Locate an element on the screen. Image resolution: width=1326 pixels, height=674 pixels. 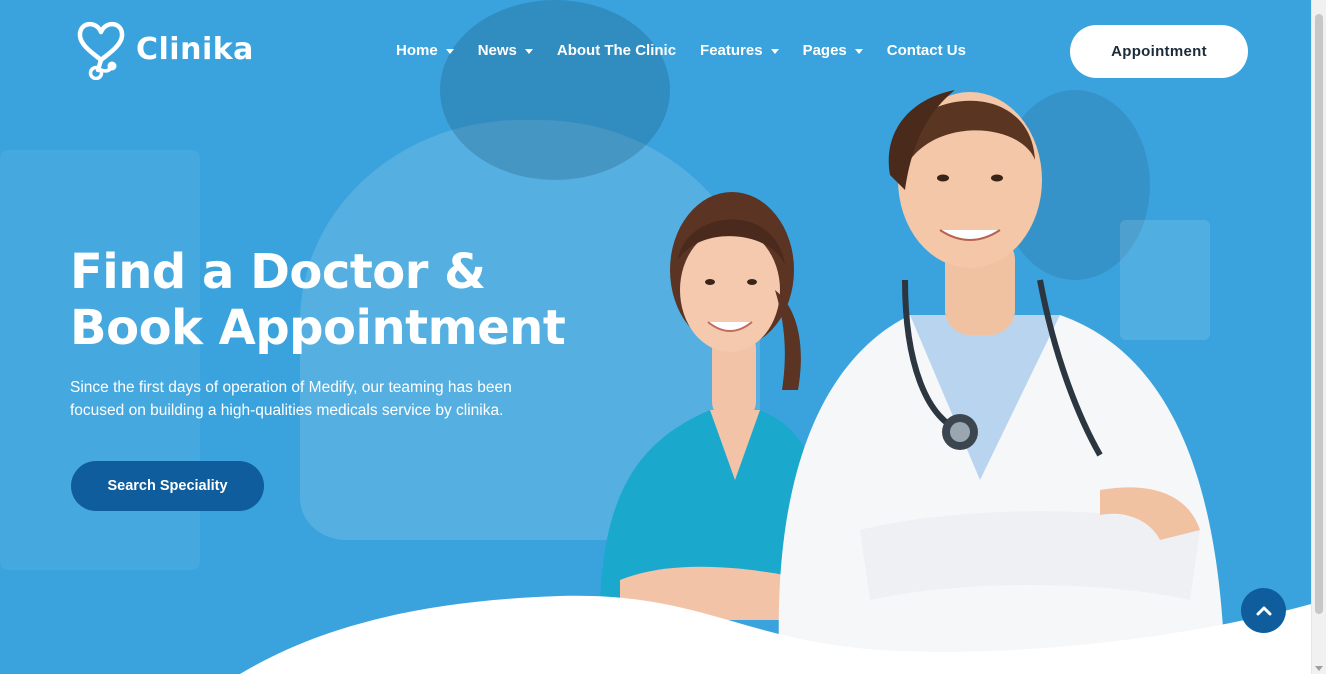
back-to-top-button is located at coordinates (1263, 610).